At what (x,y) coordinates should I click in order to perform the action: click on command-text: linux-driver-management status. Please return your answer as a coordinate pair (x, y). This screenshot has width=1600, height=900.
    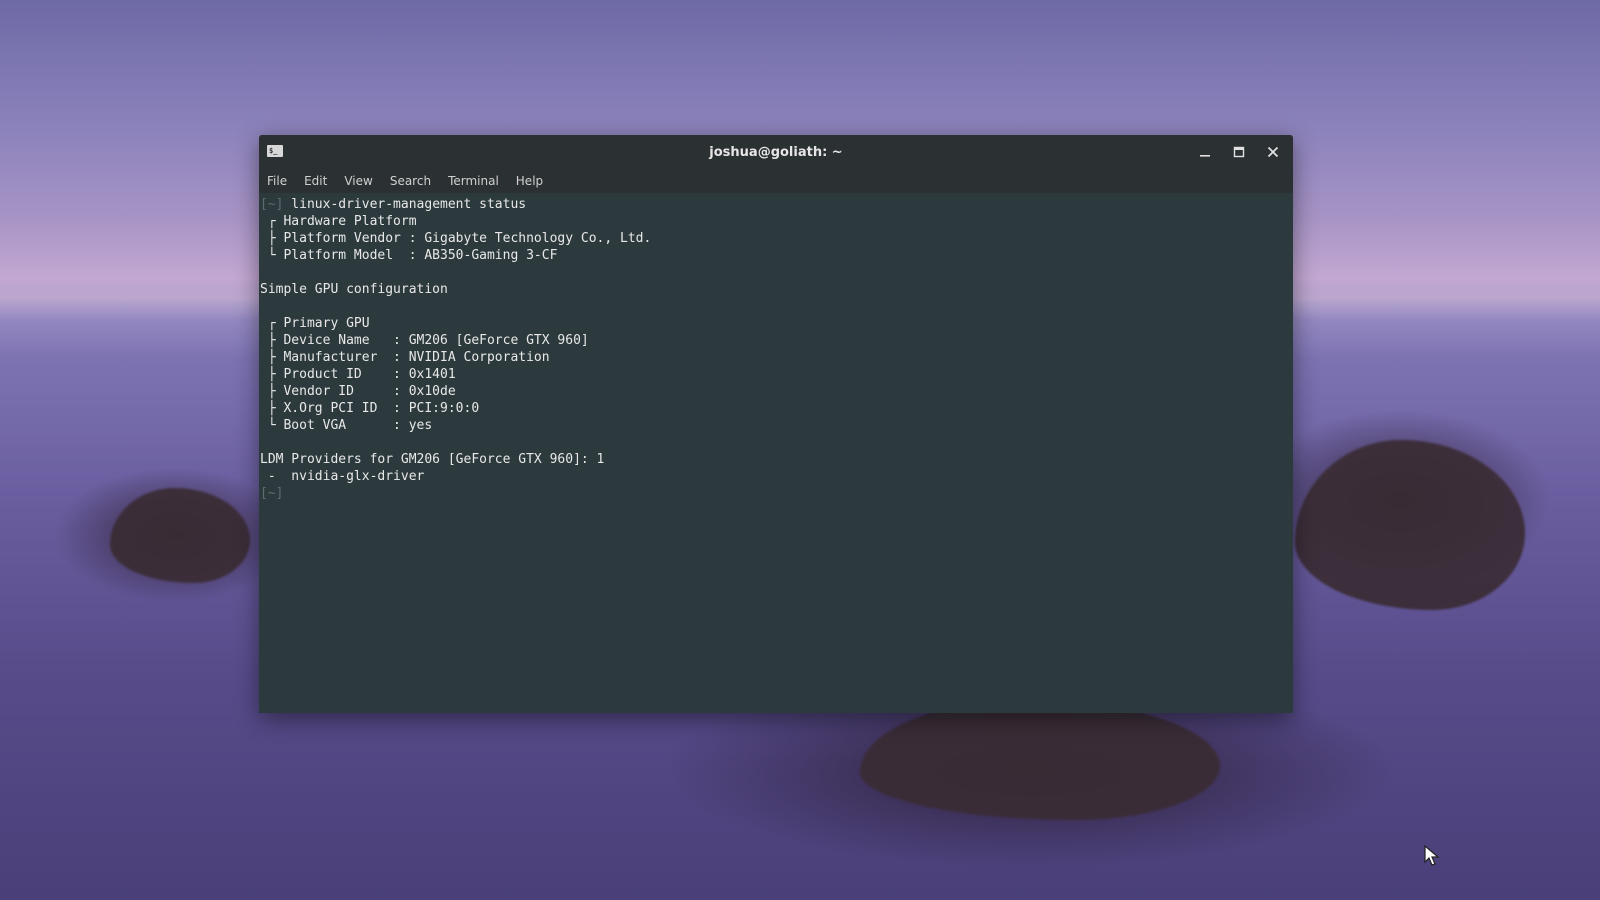
    Looking at the image, I should click on (405, 204).